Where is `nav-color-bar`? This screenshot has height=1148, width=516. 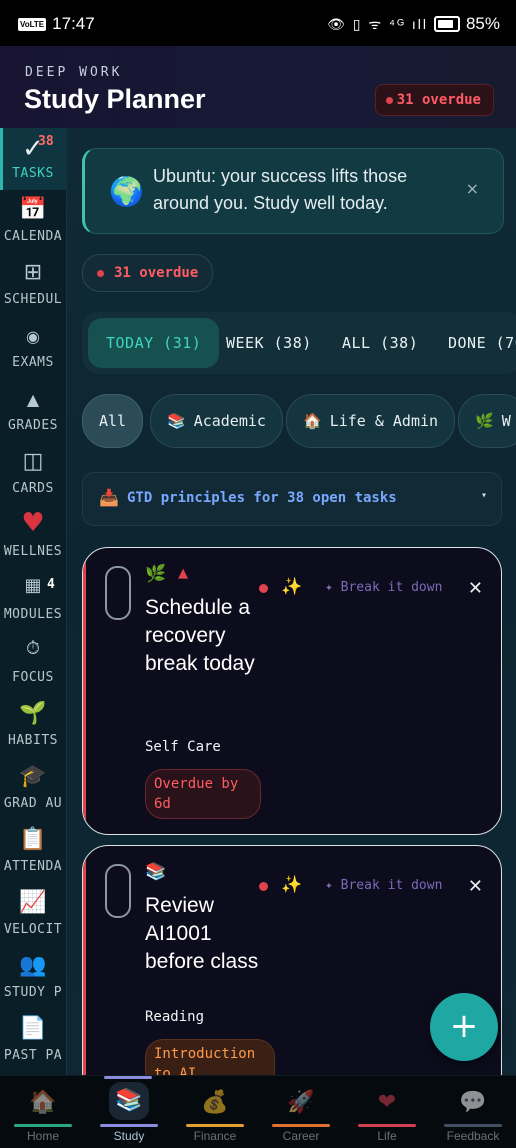
nav-color-bar is located at coordinates (387, 1125).